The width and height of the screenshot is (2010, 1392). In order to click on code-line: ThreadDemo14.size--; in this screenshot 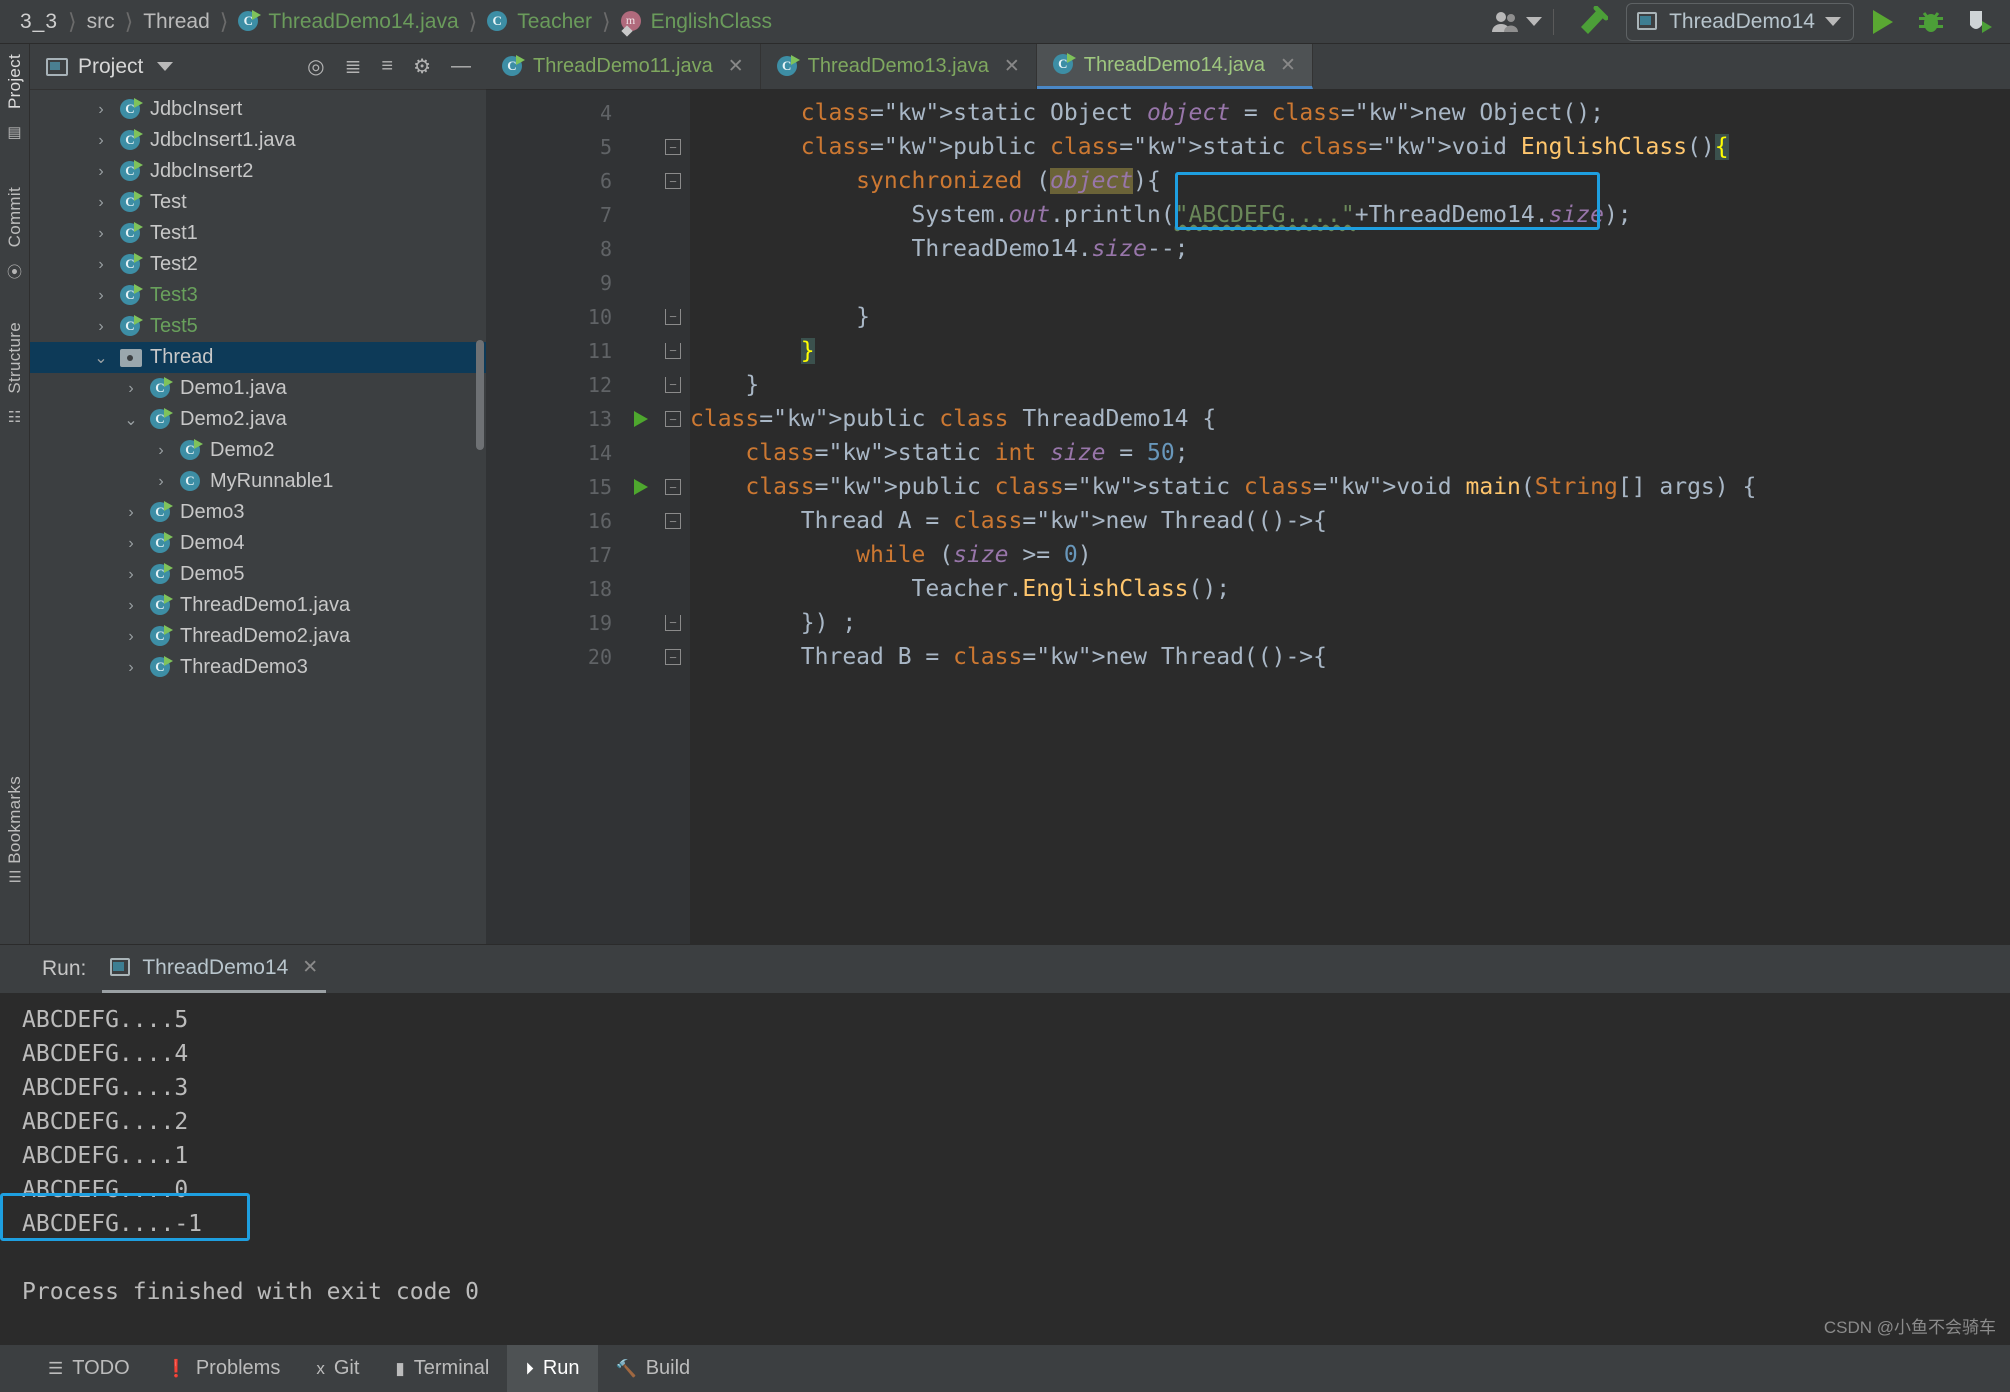, I will do `click(1350, 249)`.